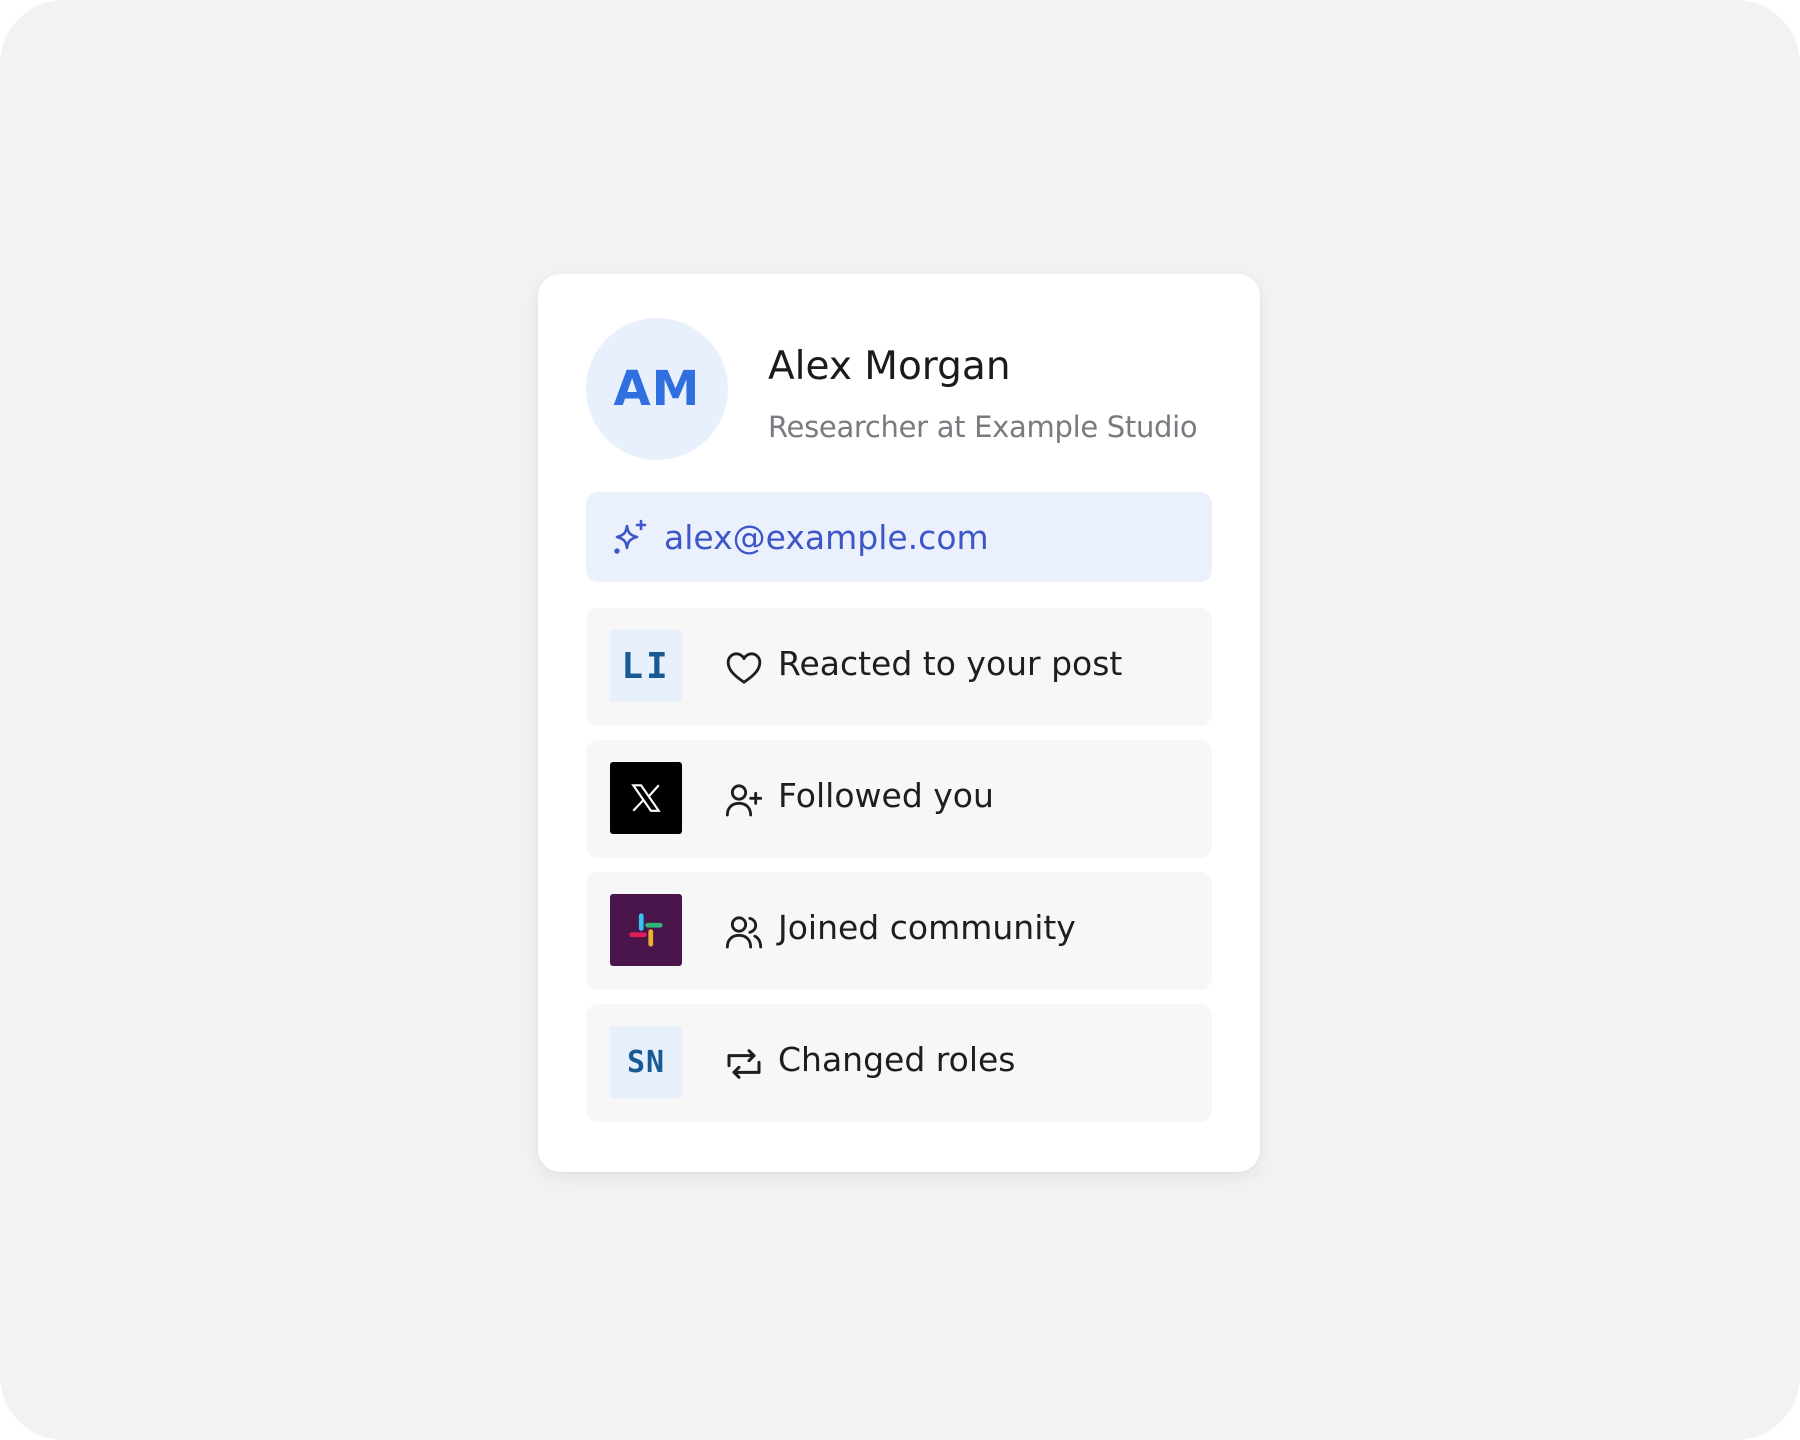 This screenshot has height=1440, width=1800. I want to click on activity-item-linkedin: LI Reacted to your post, so click(899, 667).